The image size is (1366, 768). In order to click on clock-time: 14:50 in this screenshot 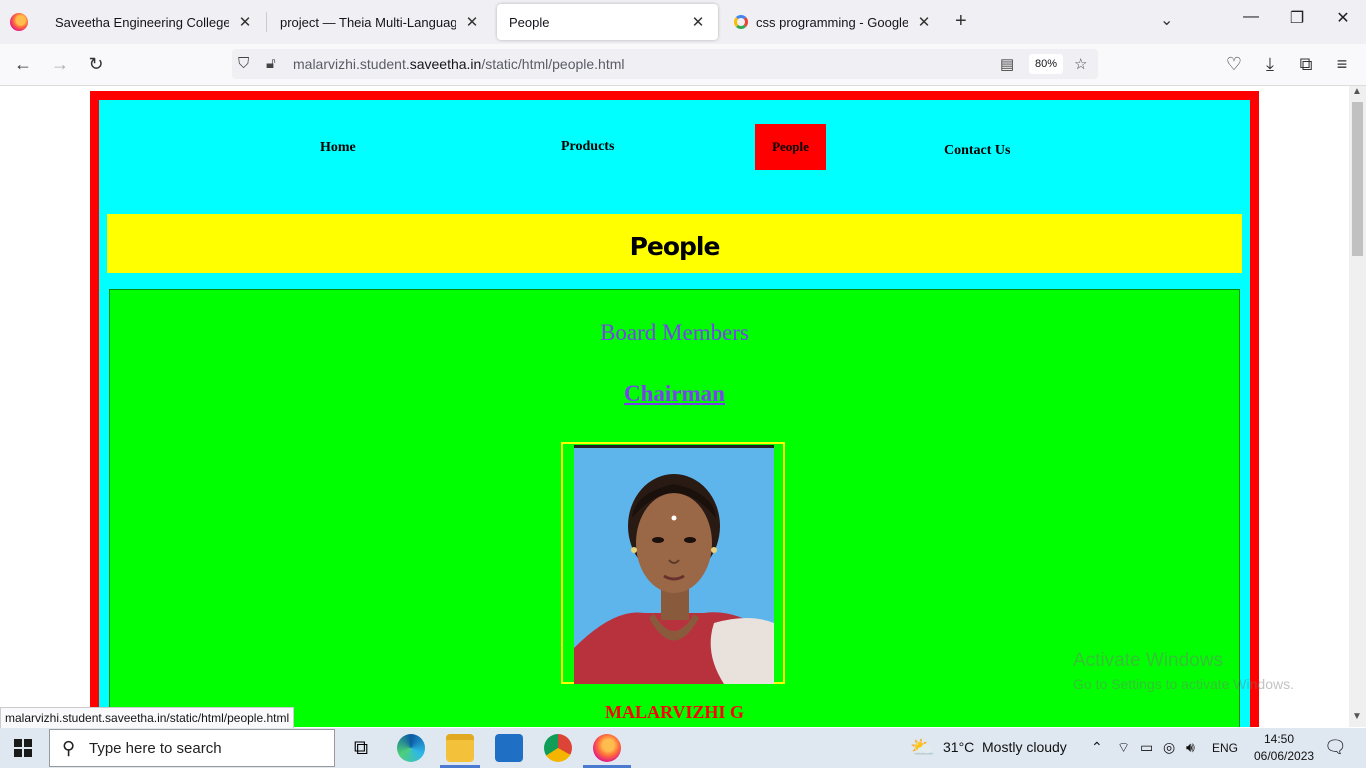, I will do `click(1279, 739)`.